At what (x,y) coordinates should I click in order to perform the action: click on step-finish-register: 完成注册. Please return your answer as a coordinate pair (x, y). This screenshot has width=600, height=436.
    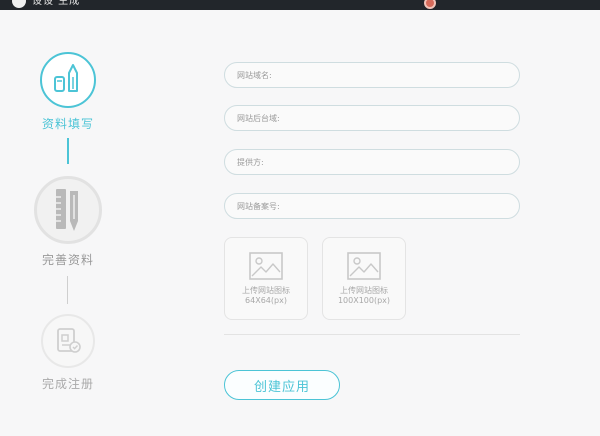
    Looking at the image, I should click on (68, 353).